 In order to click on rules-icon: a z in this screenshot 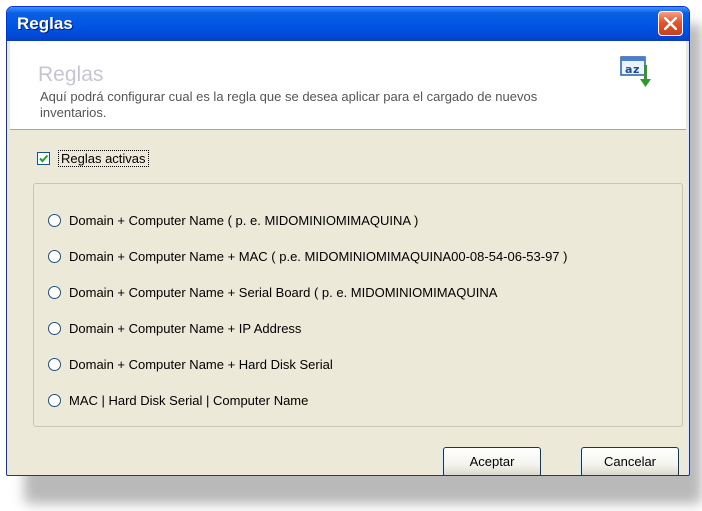, I will do `click(635, 71)`.